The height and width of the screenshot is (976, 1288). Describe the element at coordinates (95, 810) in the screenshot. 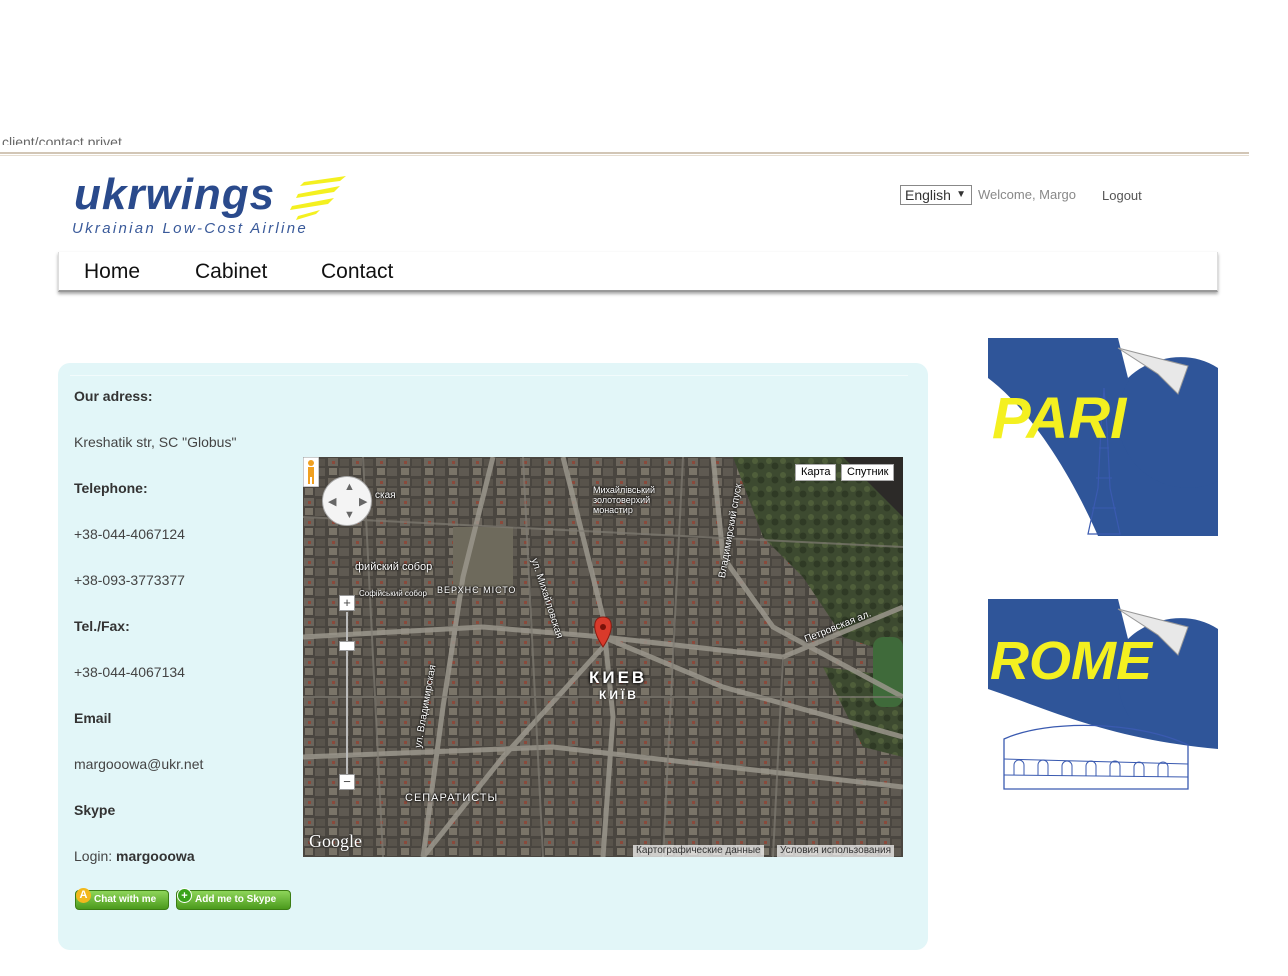

I see `skype-label: Skype` at that location.